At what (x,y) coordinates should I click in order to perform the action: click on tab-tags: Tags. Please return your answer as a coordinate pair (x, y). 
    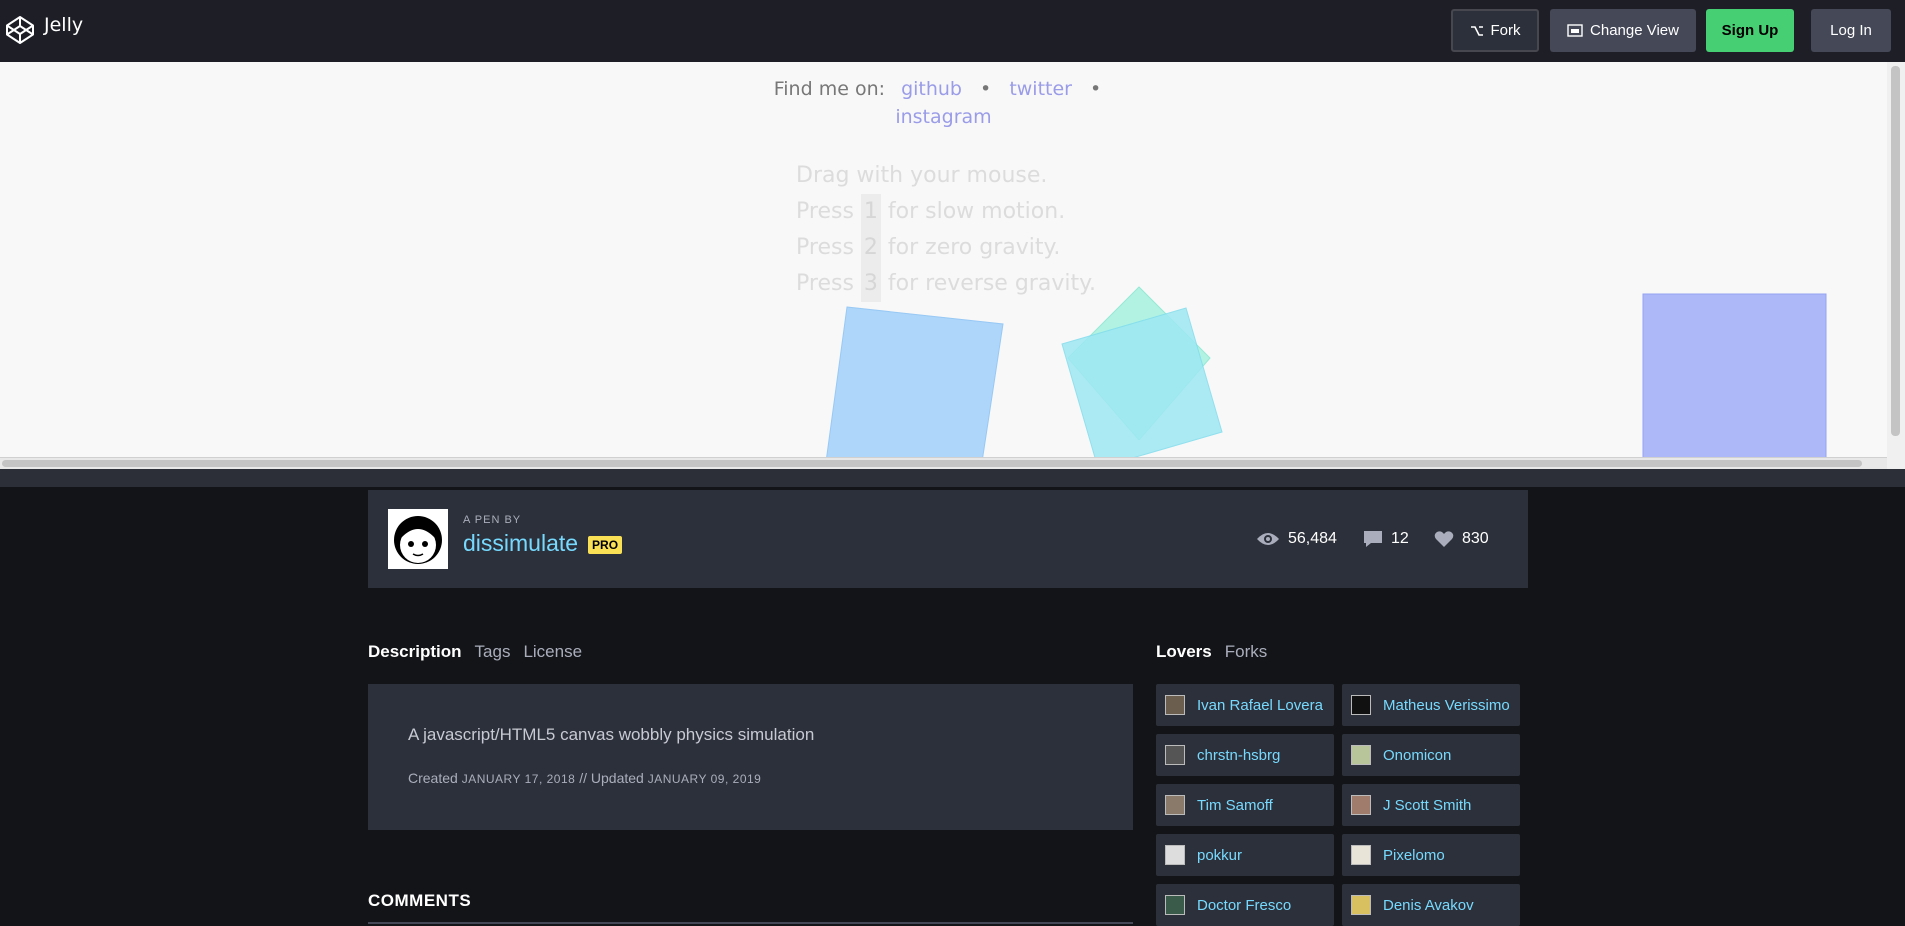
    Looking at the image, I should click on (493, 652).